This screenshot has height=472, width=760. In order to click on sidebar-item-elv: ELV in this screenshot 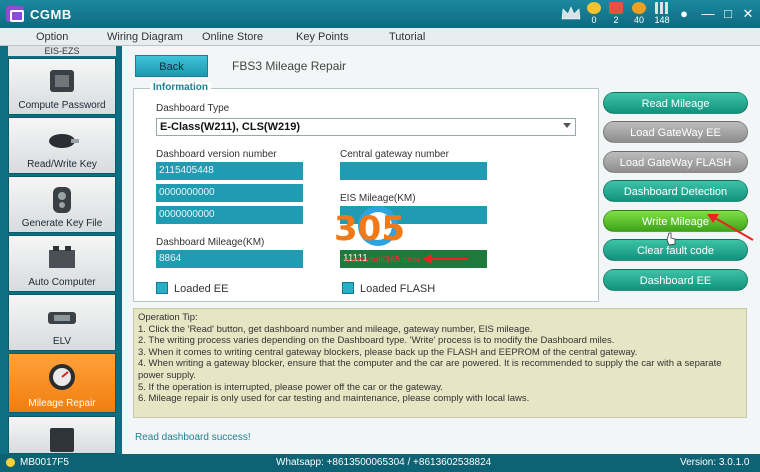, I will do `click(62, 322)`.